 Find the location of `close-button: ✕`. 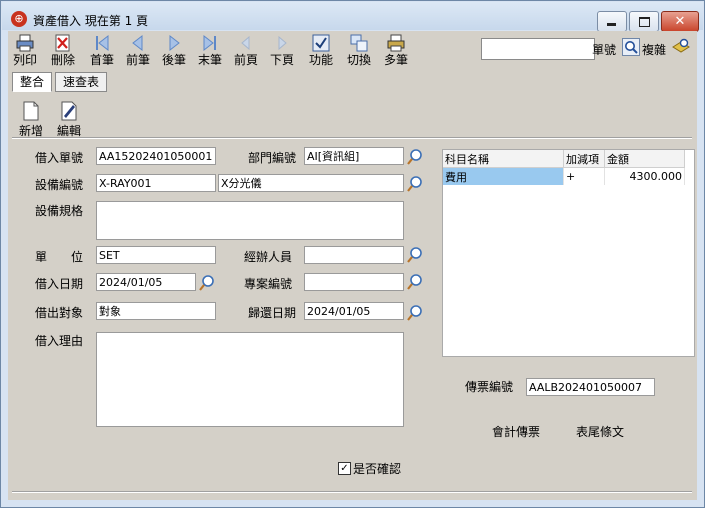

close-button: ✕ is located at coordinates (680, 21).